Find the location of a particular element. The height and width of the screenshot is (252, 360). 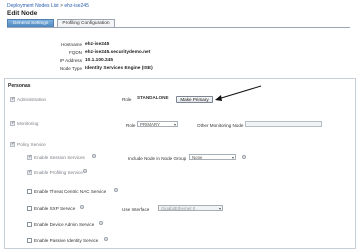

node-group-select: None ▾ is located at coordinates (212, 157).